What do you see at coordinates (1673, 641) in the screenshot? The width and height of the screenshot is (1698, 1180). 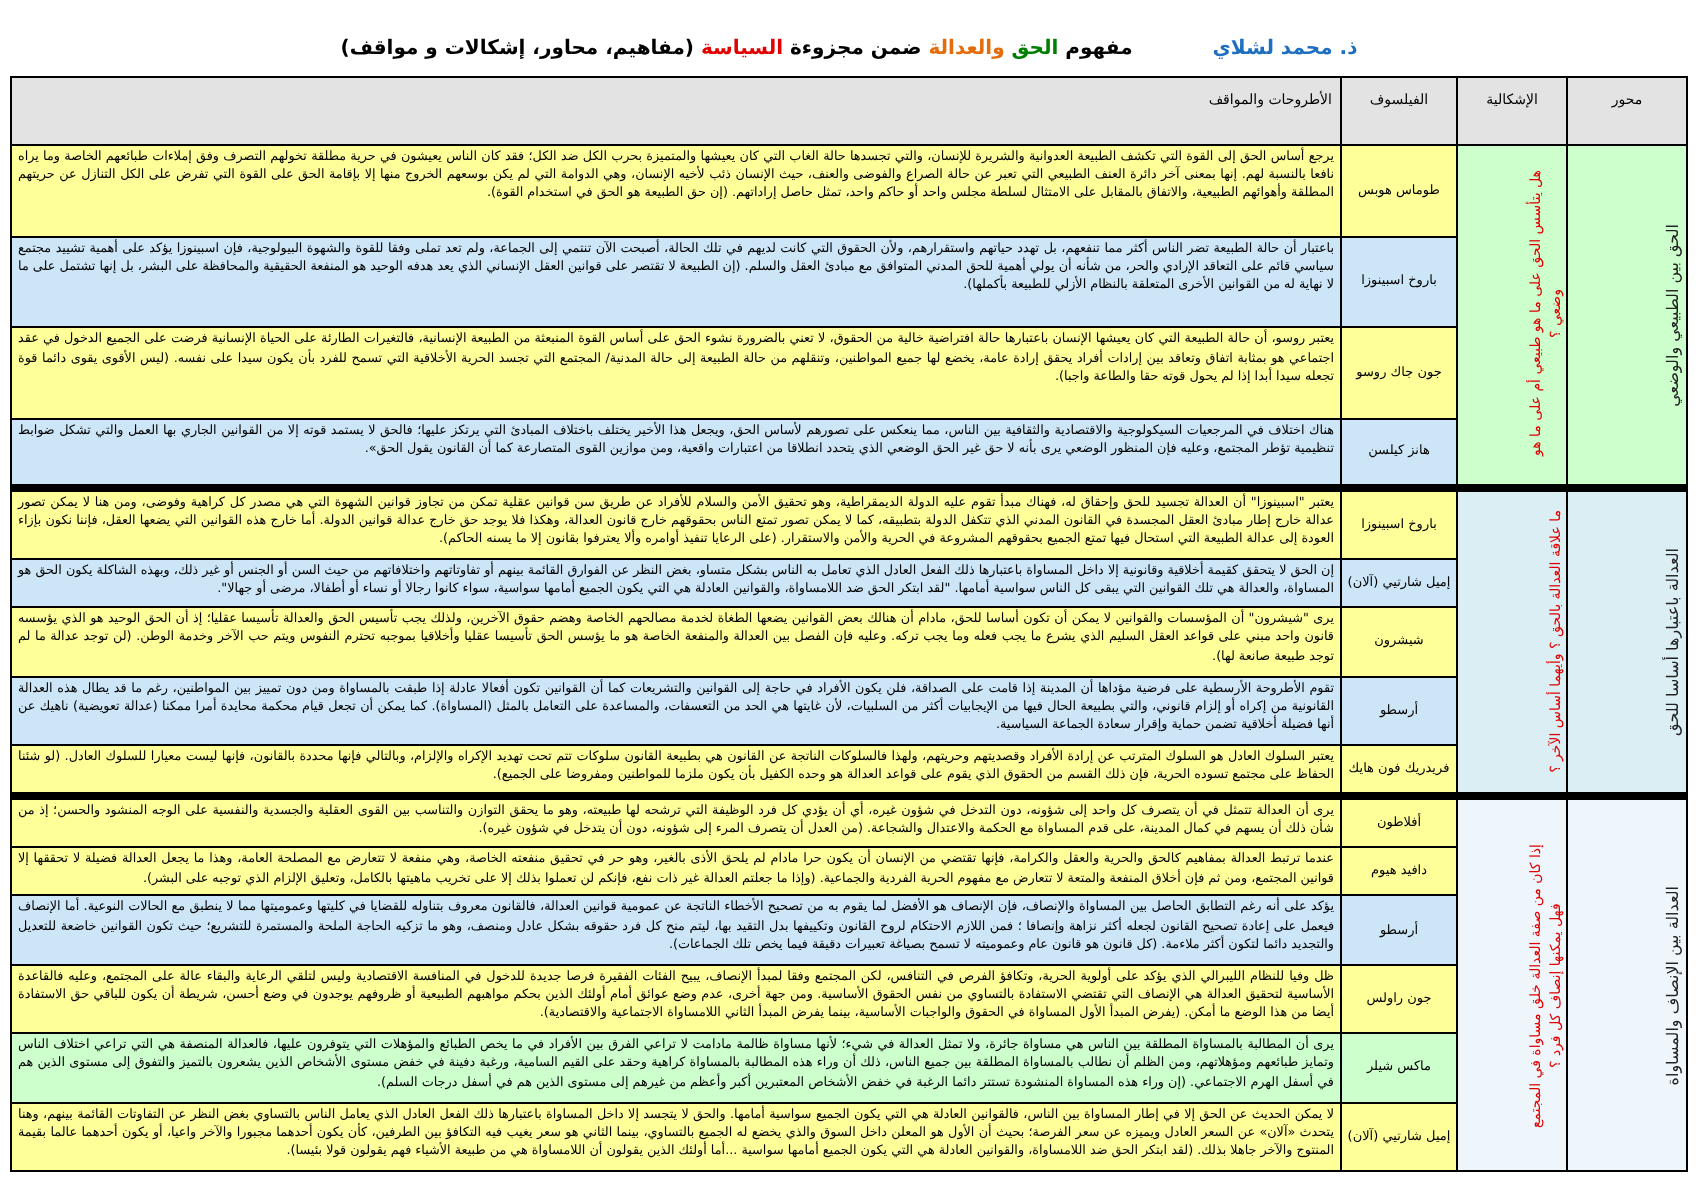 I see `axis-title: العدالة باعتبارها أساسا للحق` at bounding box center [1673, 641].